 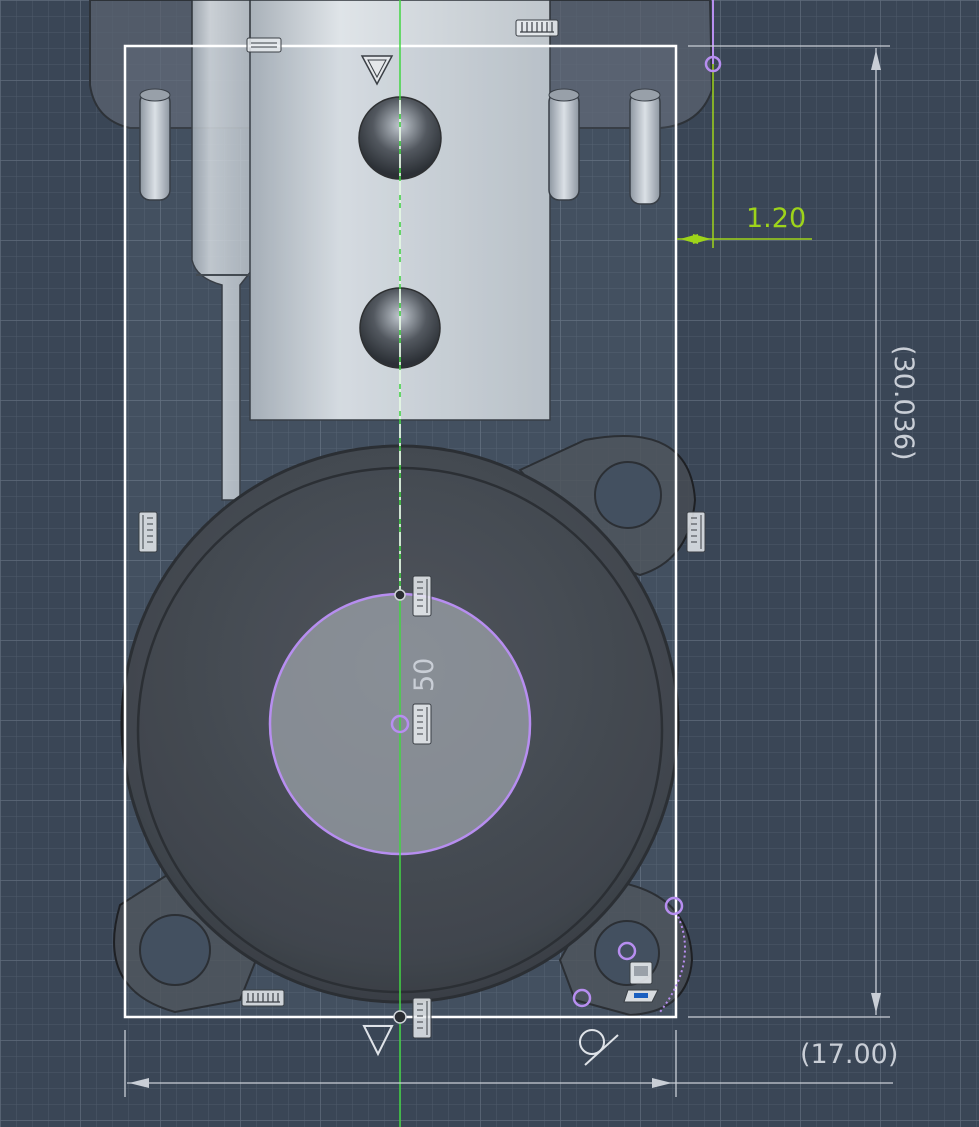 What do you see at coordinates (537, 28) in the screenshot?
I see `coincident-constraint-icon` at bounding box center [537, 28].